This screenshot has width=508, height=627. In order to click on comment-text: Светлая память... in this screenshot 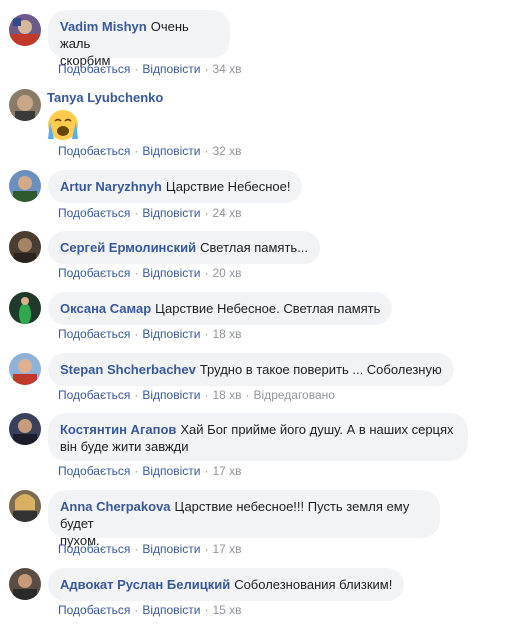, I will do `click(254, 247)`.